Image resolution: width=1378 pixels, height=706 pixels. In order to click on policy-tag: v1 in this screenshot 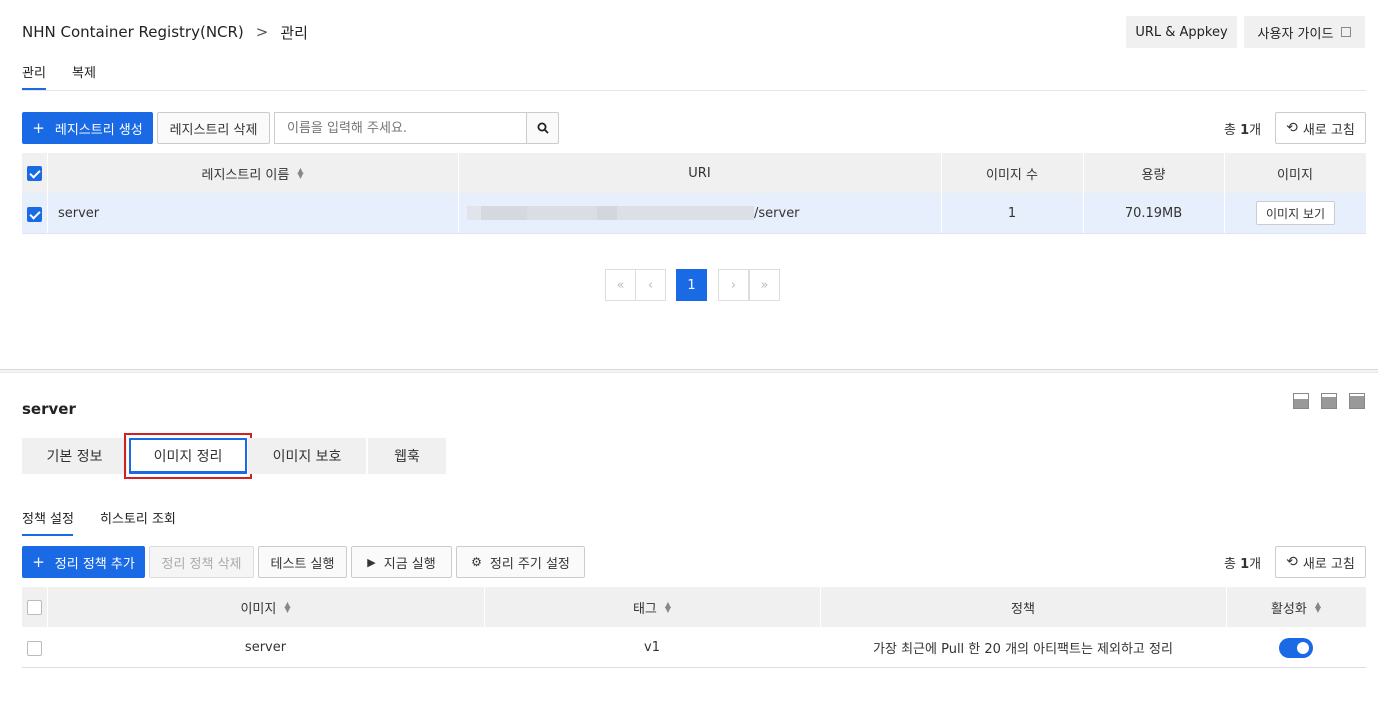, I will do `click(652, 647)`.